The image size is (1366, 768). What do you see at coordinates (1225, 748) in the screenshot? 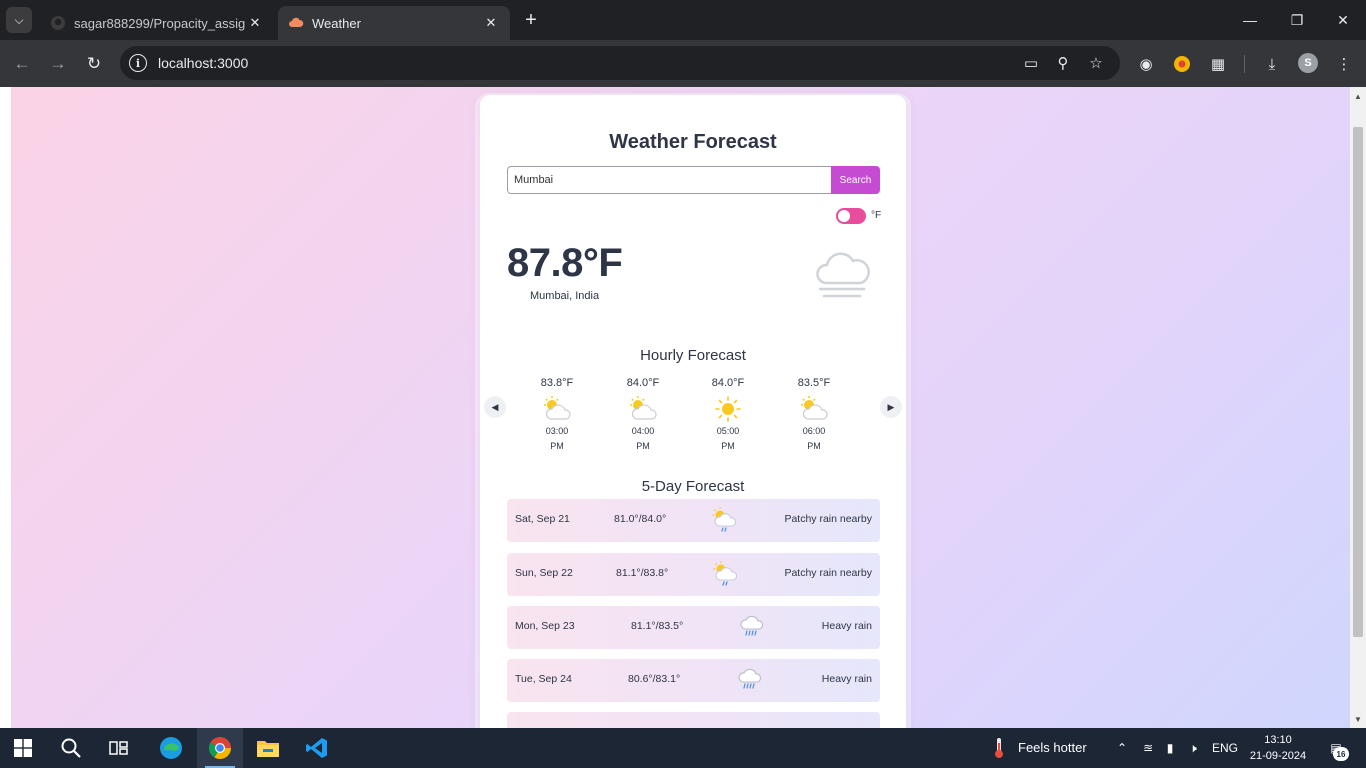
I see `language-indicator: ENG` at bounding box center [1225, 748].